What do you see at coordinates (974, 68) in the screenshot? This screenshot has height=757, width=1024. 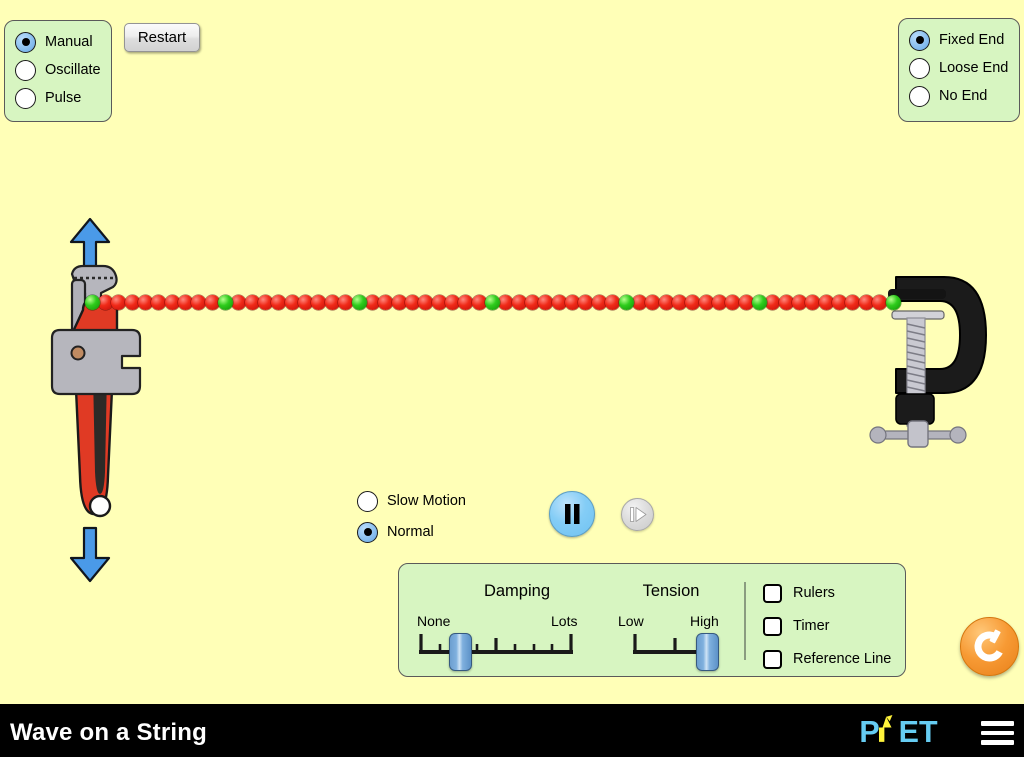 I see `radio-loose-end-label: Loose End` at bounding box center [974, 68].